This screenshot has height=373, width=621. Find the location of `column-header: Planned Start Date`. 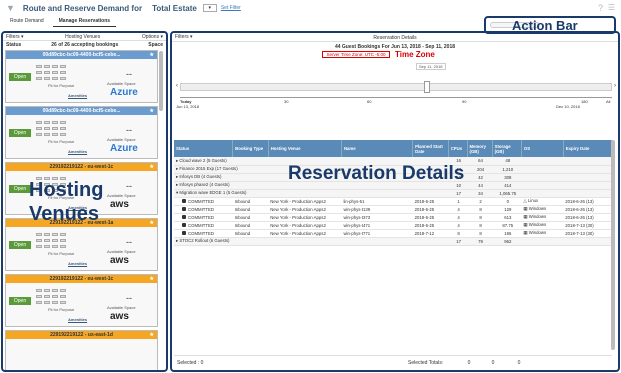

column-header: Planned Start Date is located at coordinates (430, 148).